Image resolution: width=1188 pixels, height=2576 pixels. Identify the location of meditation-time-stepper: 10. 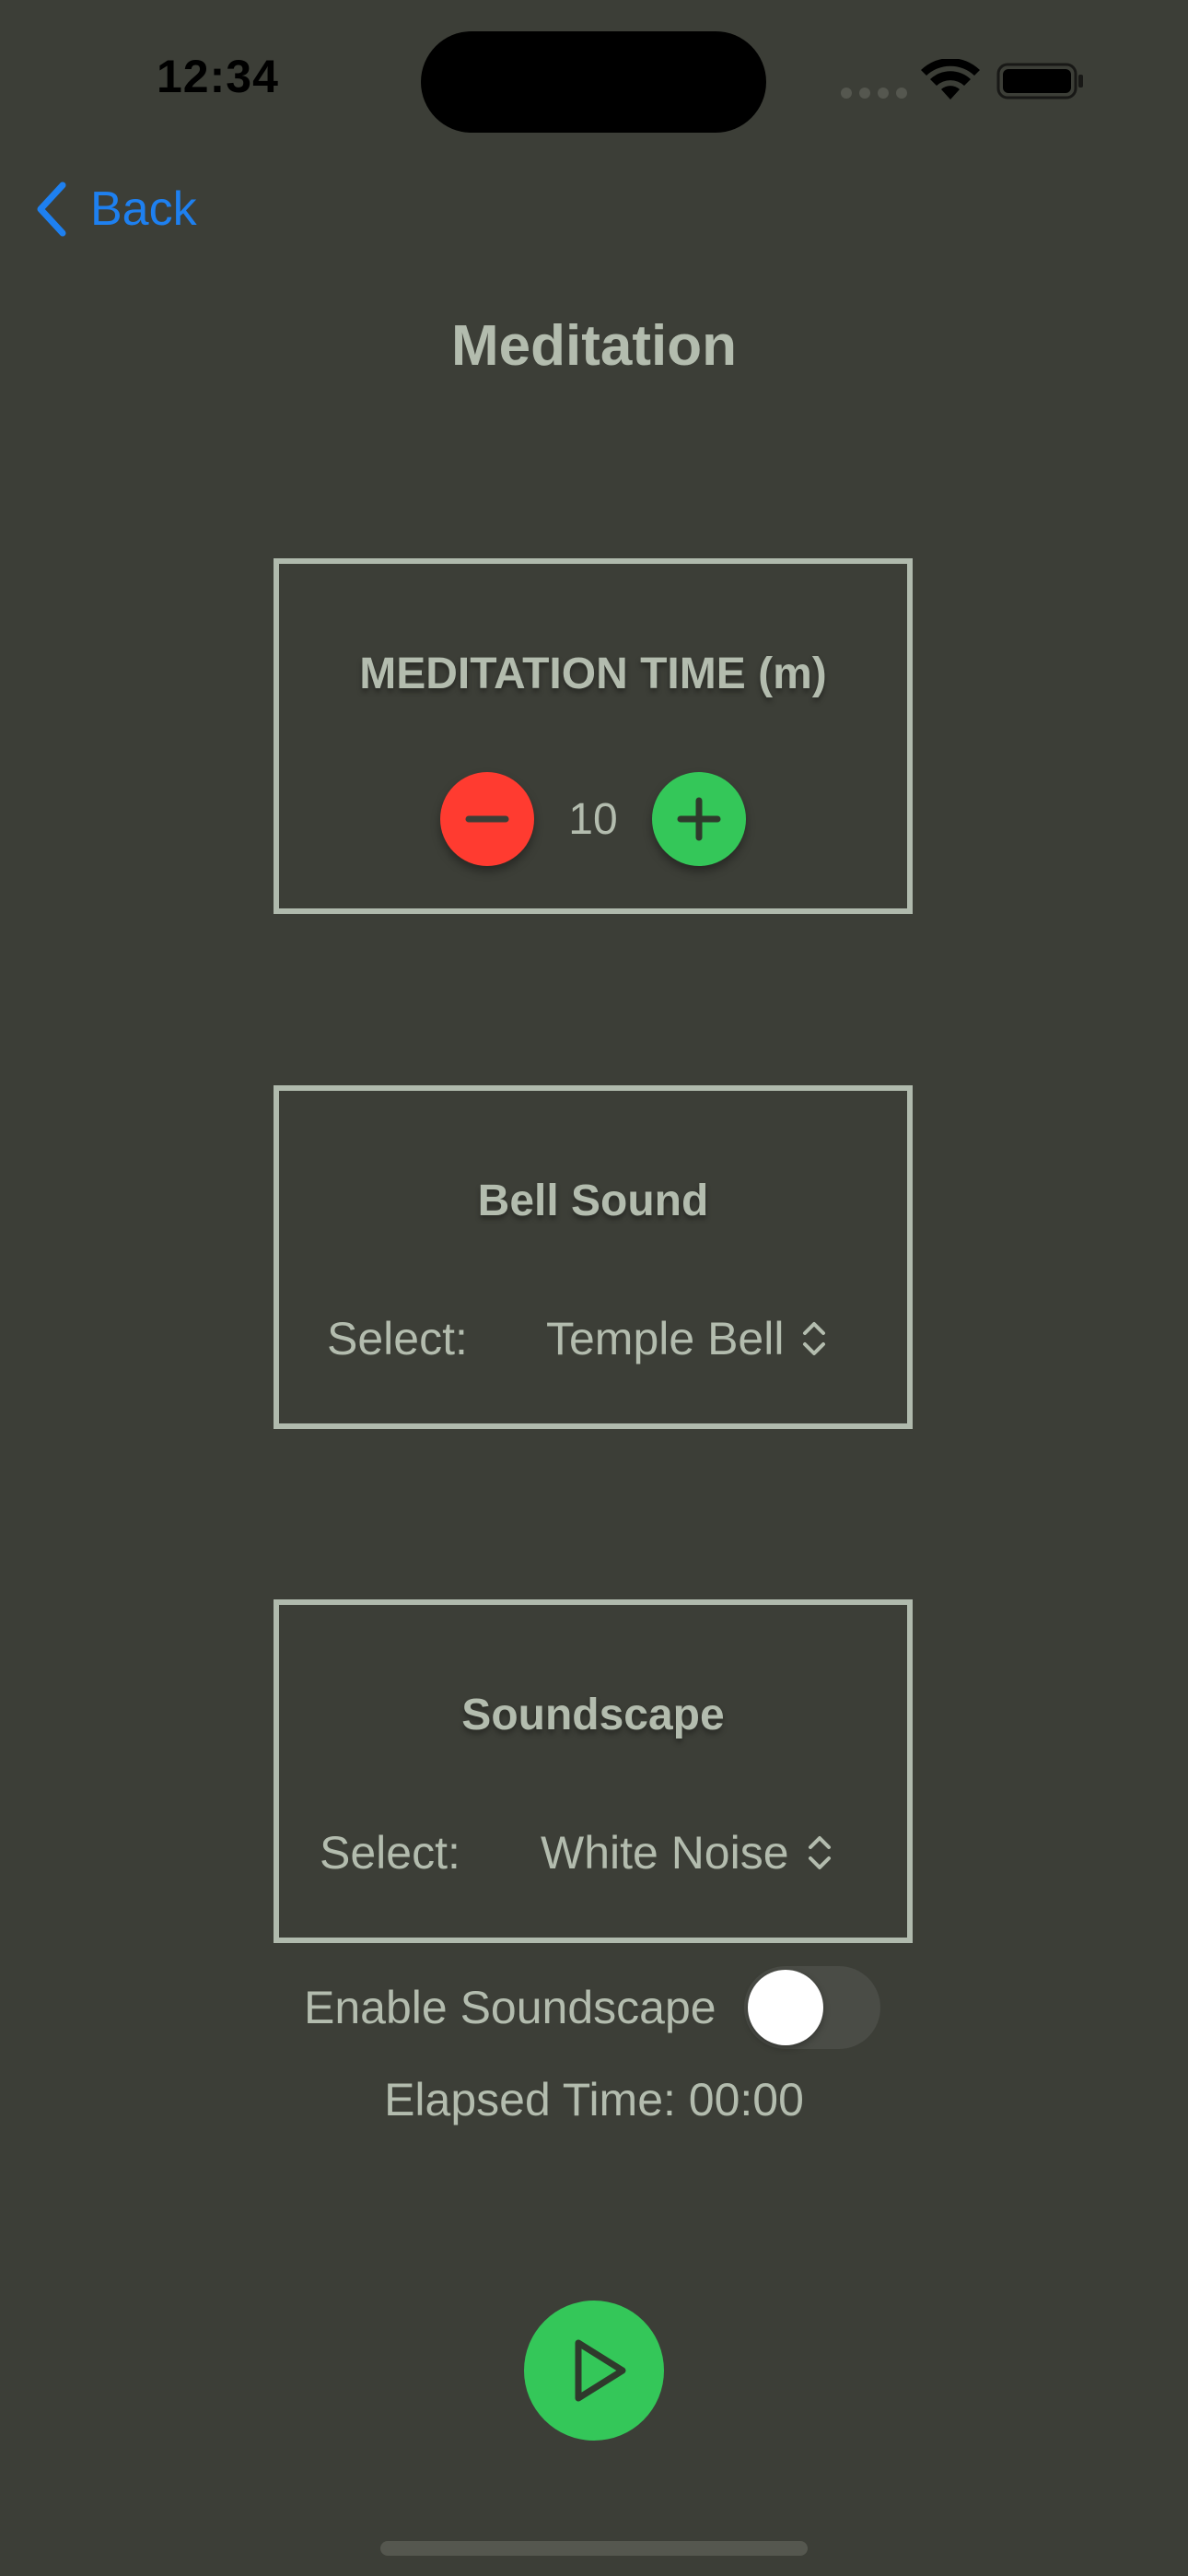
(593, 819).